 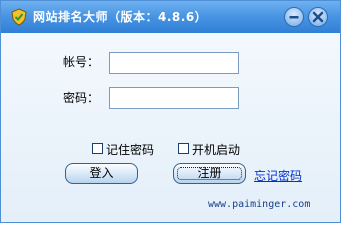 I want to click on login-button: 登入, so click(x=101, y=173).